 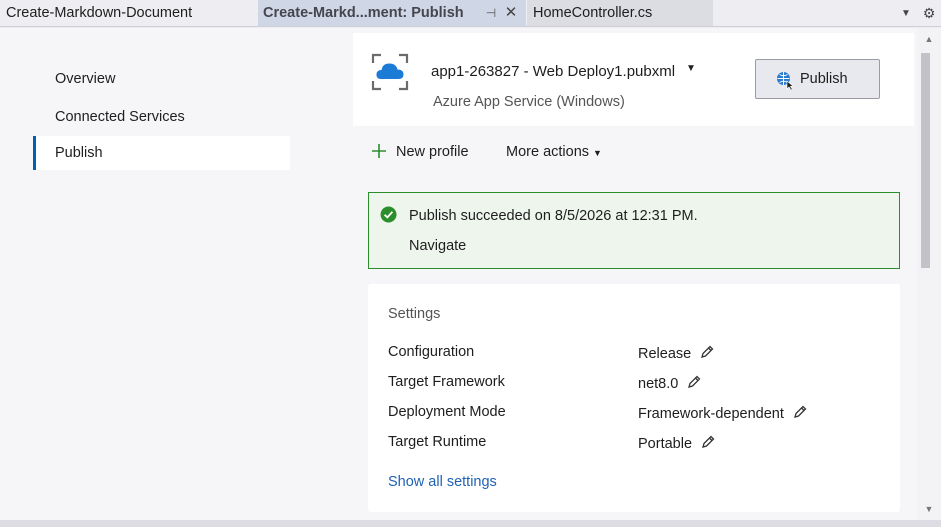 What do you see at coordinates (593, 13) in the screenshot?
I see `tab-label: HomeController.cs` at bounding box center [593, 13].